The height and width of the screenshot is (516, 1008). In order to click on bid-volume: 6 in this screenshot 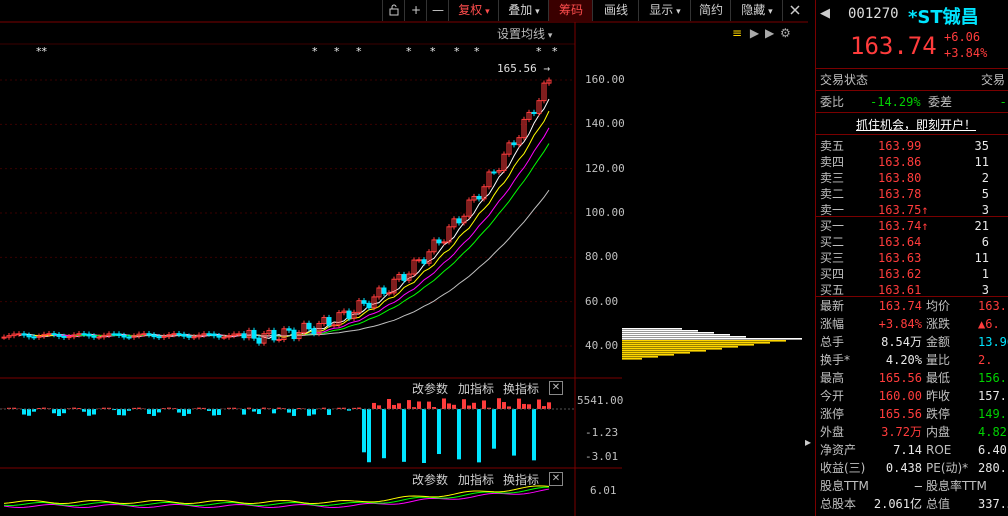, I will do `click(985, 242)`.